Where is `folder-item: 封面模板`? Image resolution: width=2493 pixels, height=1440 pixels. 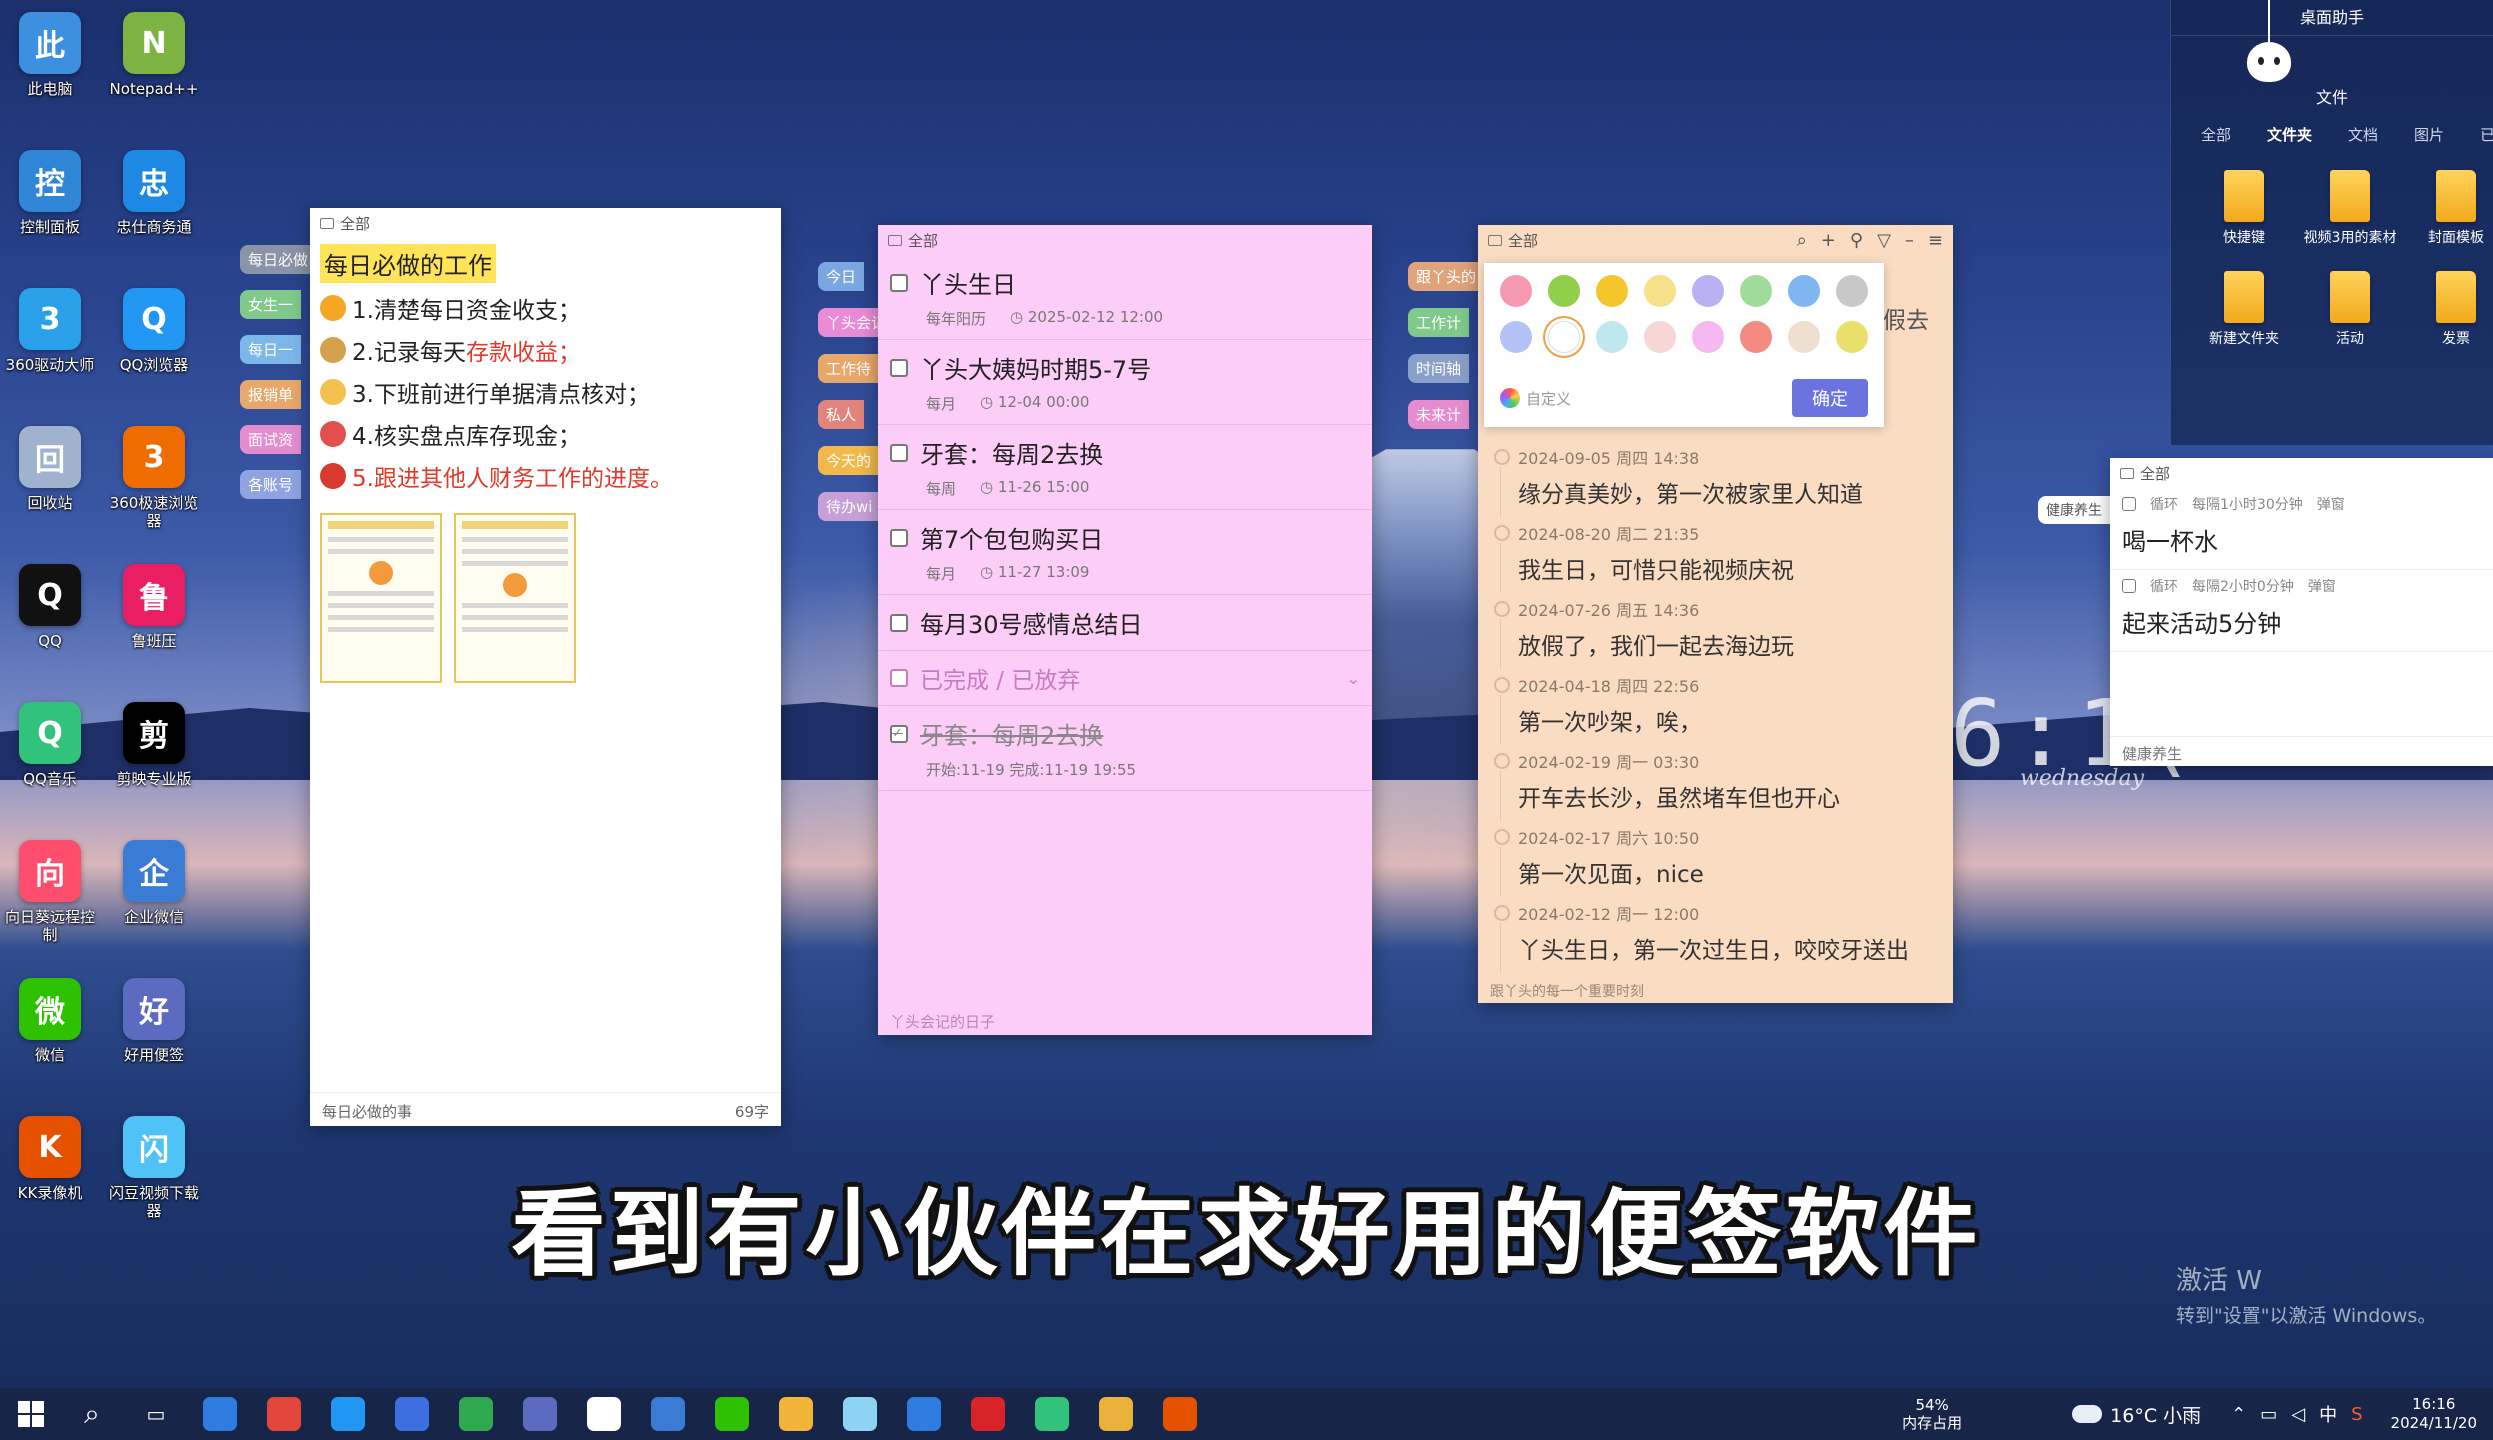 folder-item: 封面模板 is located at coordinates (2448, 208).